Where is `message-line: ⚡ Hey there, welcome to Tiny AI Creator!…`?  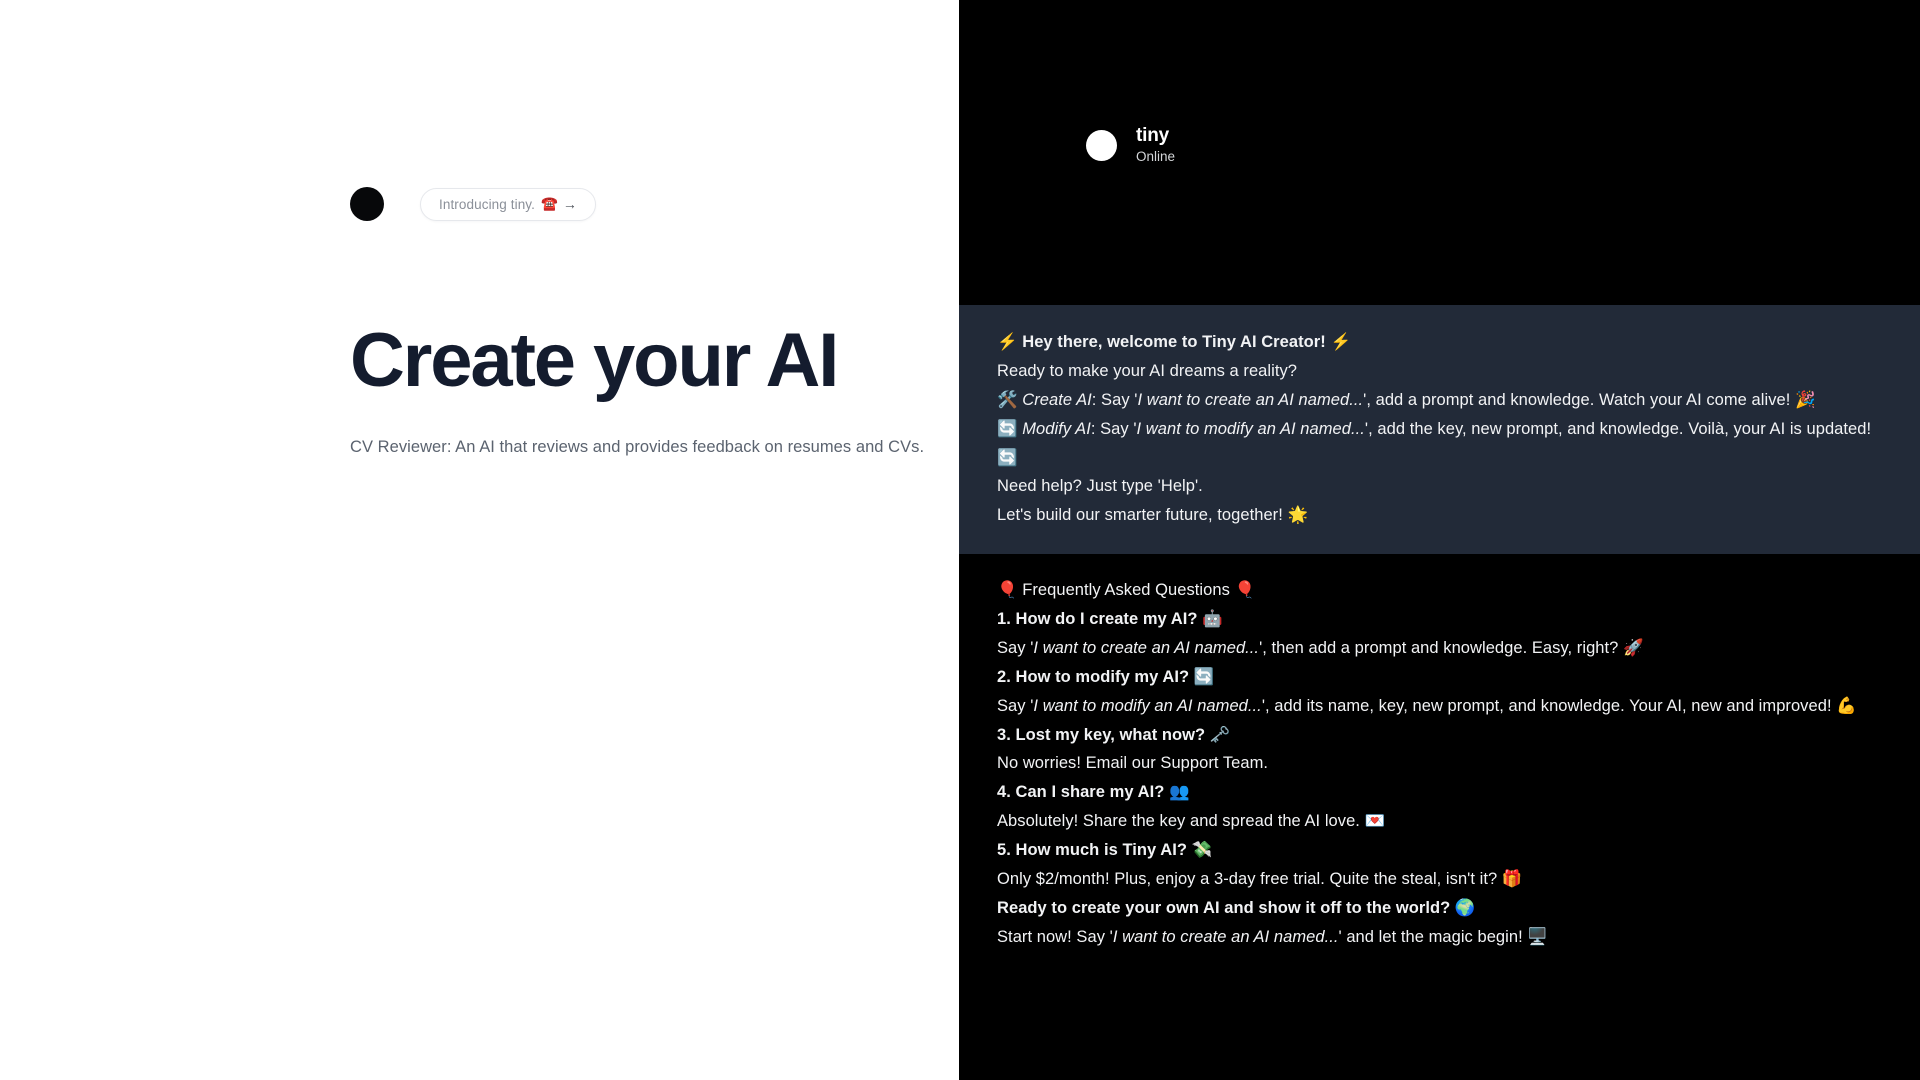 message-line: ⚡ Hey there, welcome to Tiny AI Creator!… is located at coordinates (1174, 342).